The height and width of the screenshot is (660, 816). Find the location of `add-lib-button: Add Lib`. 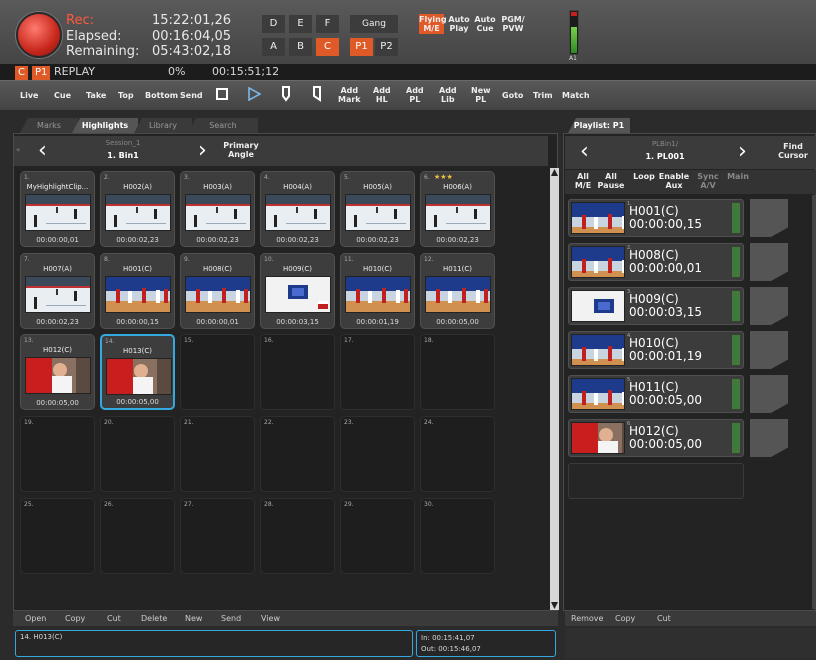

add-lib-button: Add Lib is located at coordinates (448, 95).